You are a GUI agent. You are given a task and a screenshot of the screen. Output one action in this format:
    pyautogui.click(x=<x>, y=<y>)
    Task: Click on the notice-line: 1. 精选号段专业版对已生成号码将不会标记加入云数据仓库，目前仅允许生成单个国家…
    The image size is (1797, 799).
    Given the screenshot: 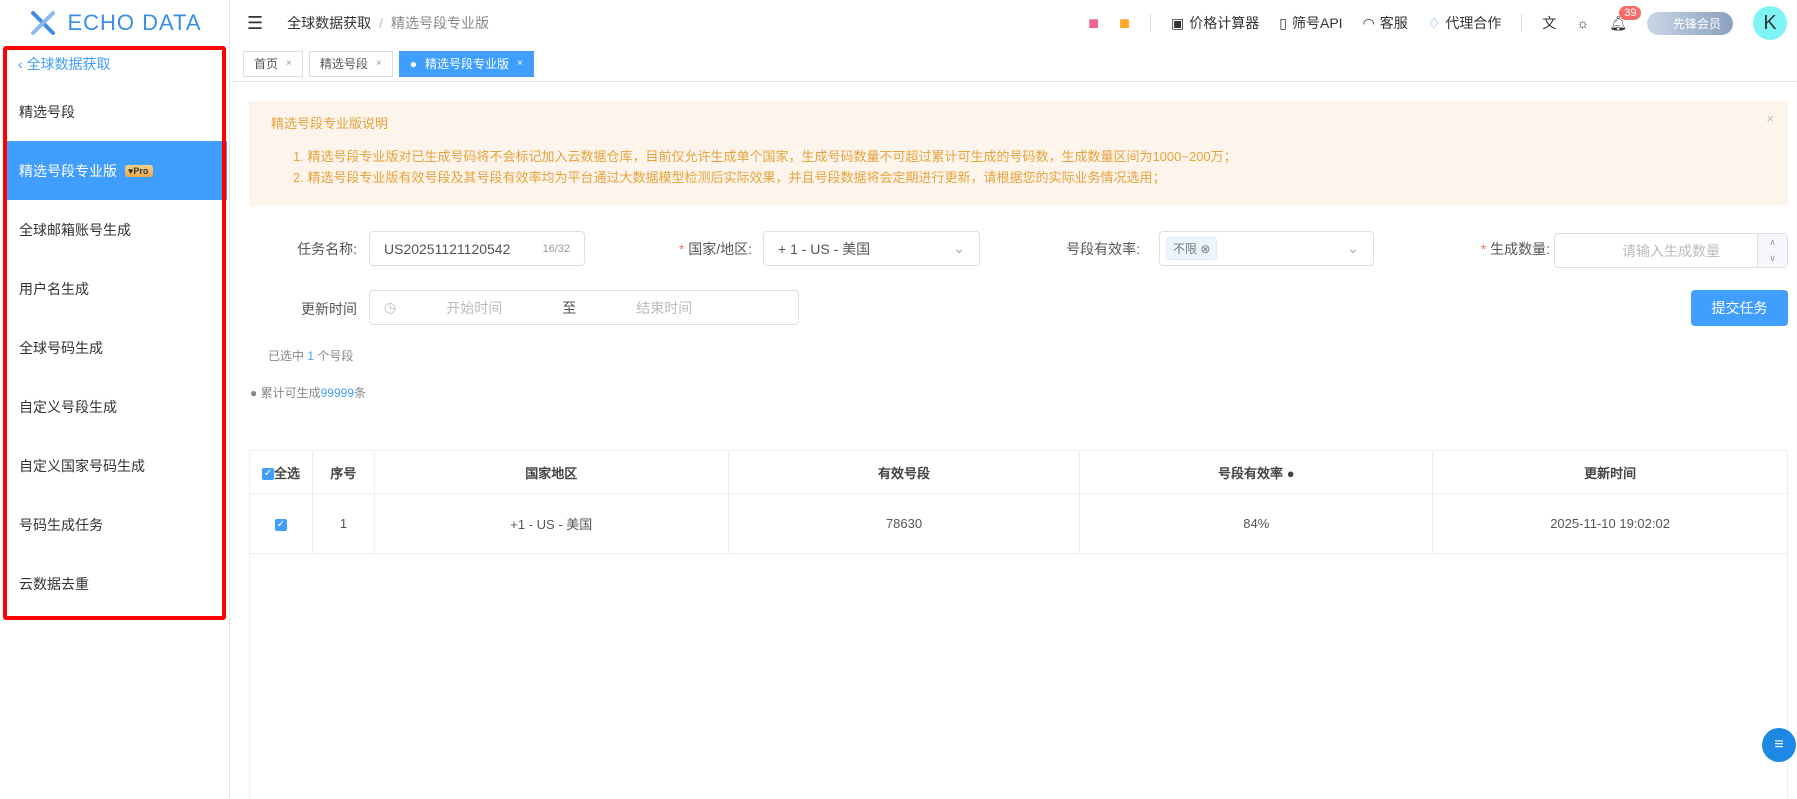 What is the action you would take?
    pyautogui.click(x=765, y=156)
    